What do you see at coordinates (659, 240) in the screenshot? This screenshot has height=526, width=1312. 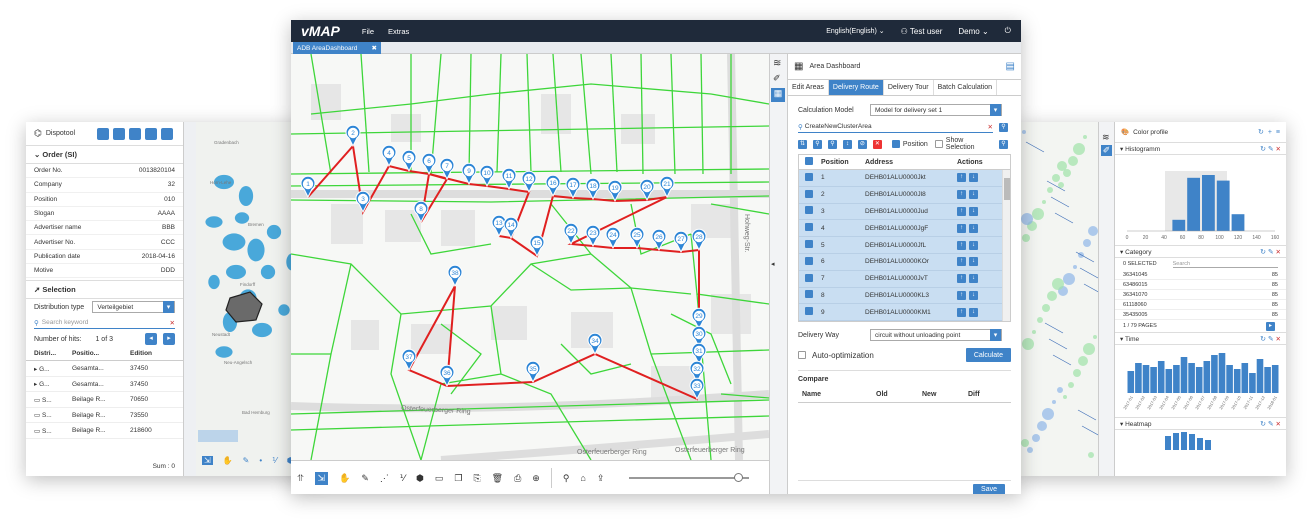 I see `route-marker: 26` at bounding box center [659, 240].